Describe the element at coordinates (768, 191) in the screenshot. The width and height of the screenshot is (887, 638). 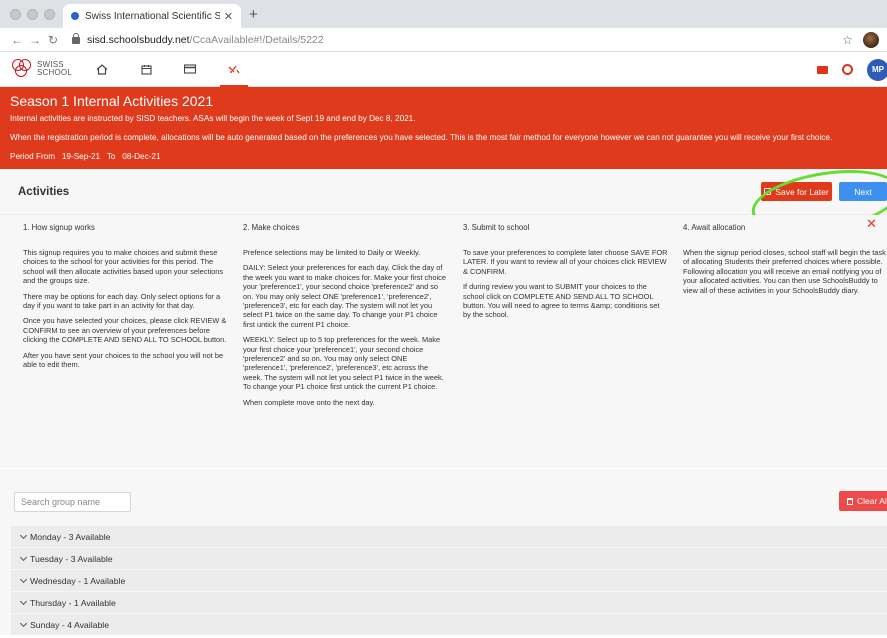
I see `save-icon` at that location.